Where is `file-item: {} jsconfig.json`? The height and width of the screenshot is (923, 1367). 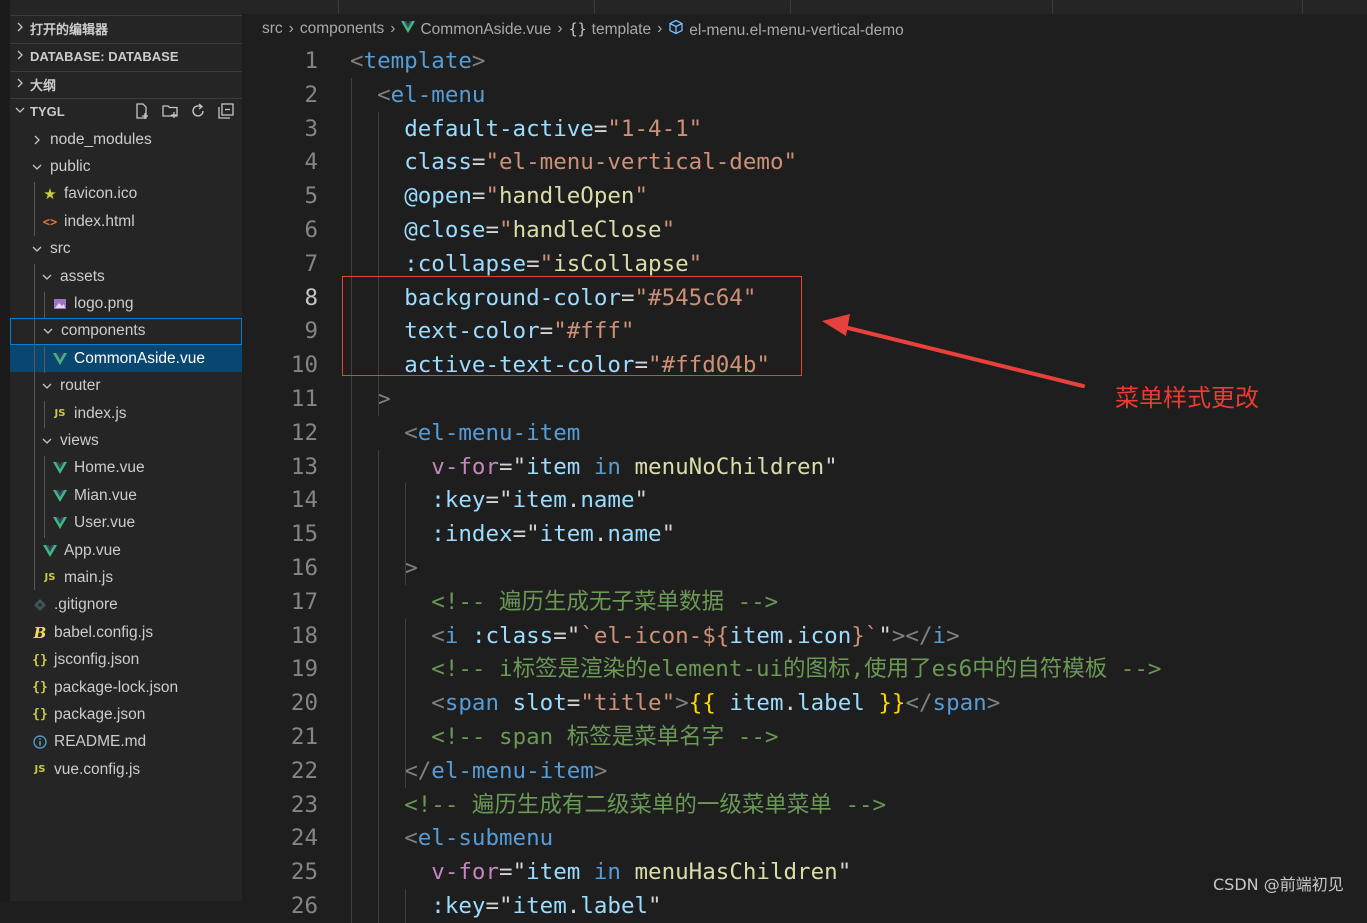 file-item: {} jsconfig.json is located at coordinates (126, 660).